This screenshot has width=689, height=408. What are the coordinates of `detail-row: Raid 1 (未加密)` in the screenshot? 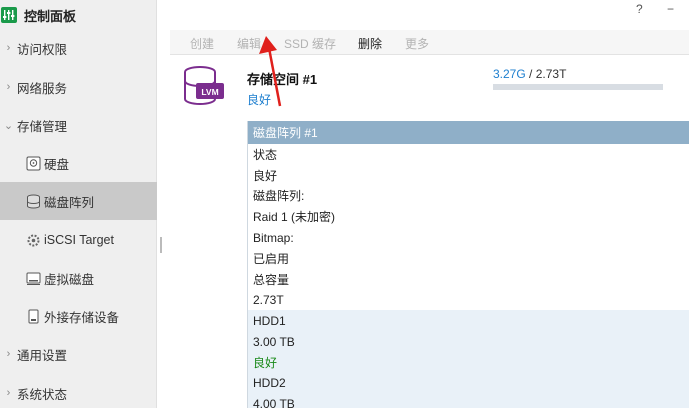 It's located at (294, 217).